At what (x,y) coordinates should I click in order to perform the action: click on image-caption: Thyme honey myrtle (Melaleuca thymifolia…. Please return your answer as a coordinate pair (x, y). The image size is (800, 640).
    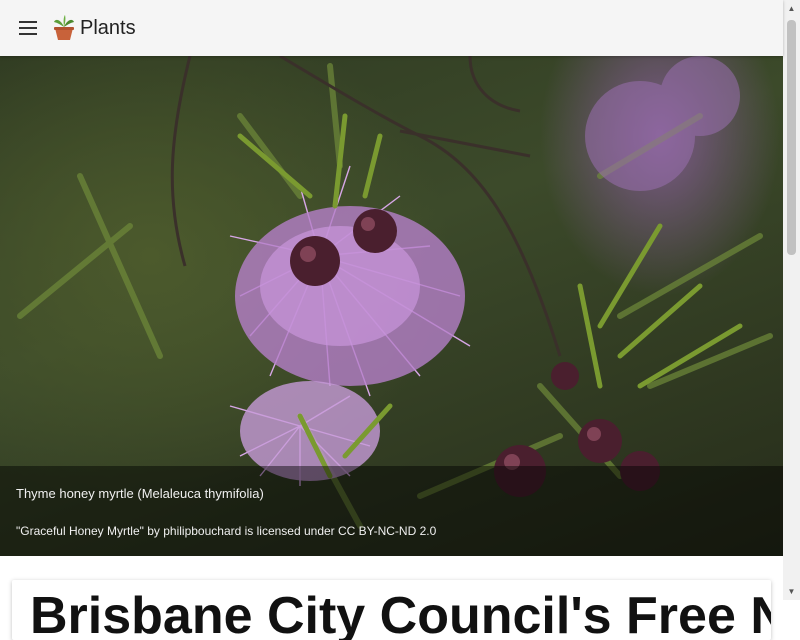
    Looking at the image, I should click on (391, 511).